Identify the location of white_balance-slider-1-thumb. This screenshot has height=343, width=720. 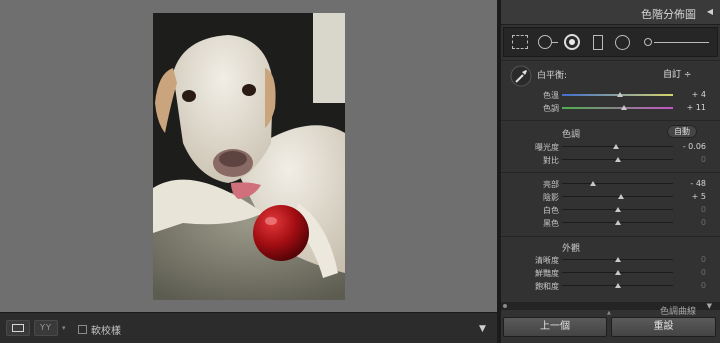
(624, 107).